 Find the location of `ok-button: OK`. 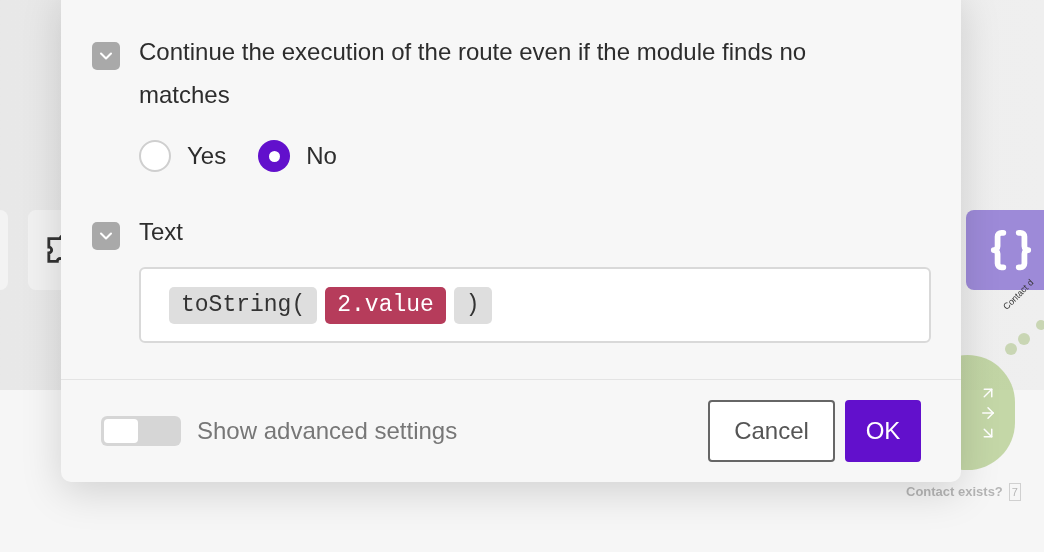

ok-button: OK is located at coordinates (883, 431).